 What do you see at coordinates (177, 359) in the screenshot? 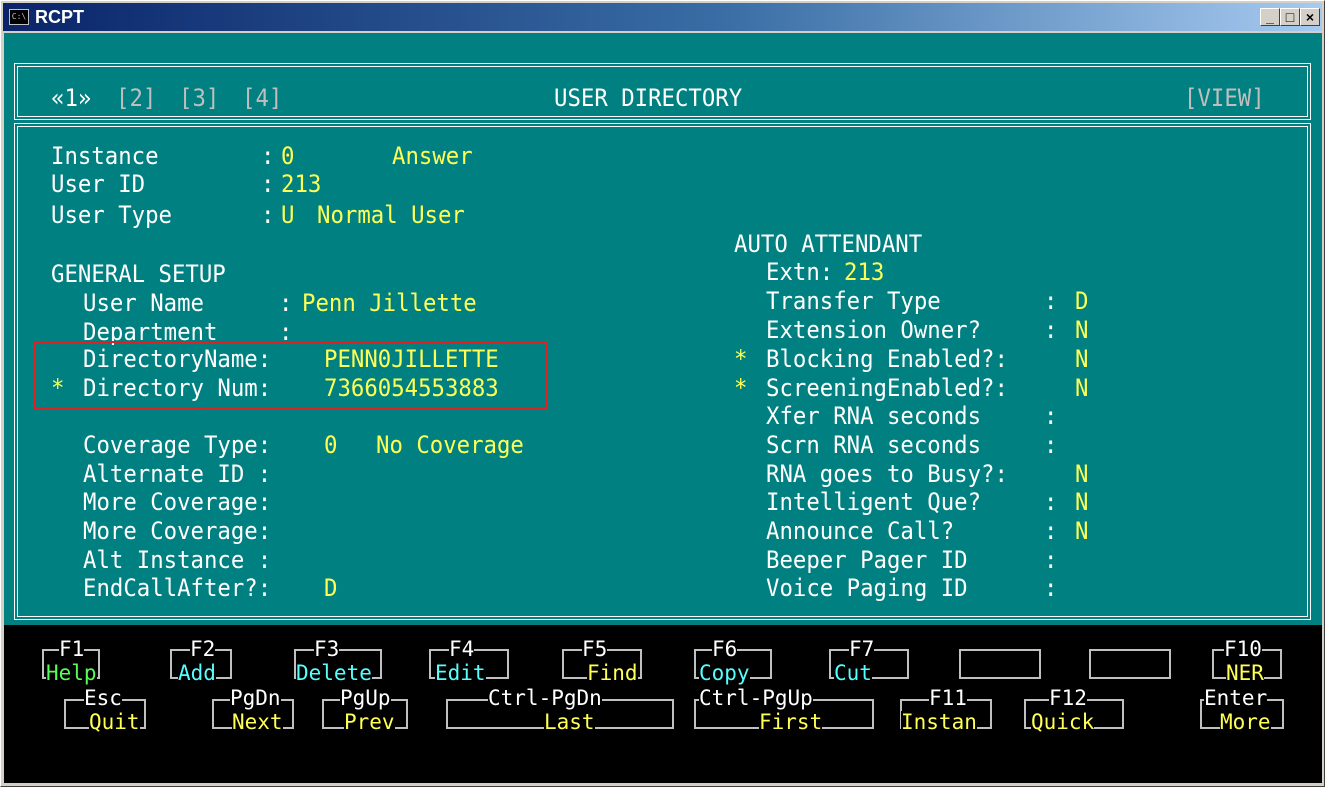
I see `directory-name-label: DirectoryName:` at bounding box center [177, 359].